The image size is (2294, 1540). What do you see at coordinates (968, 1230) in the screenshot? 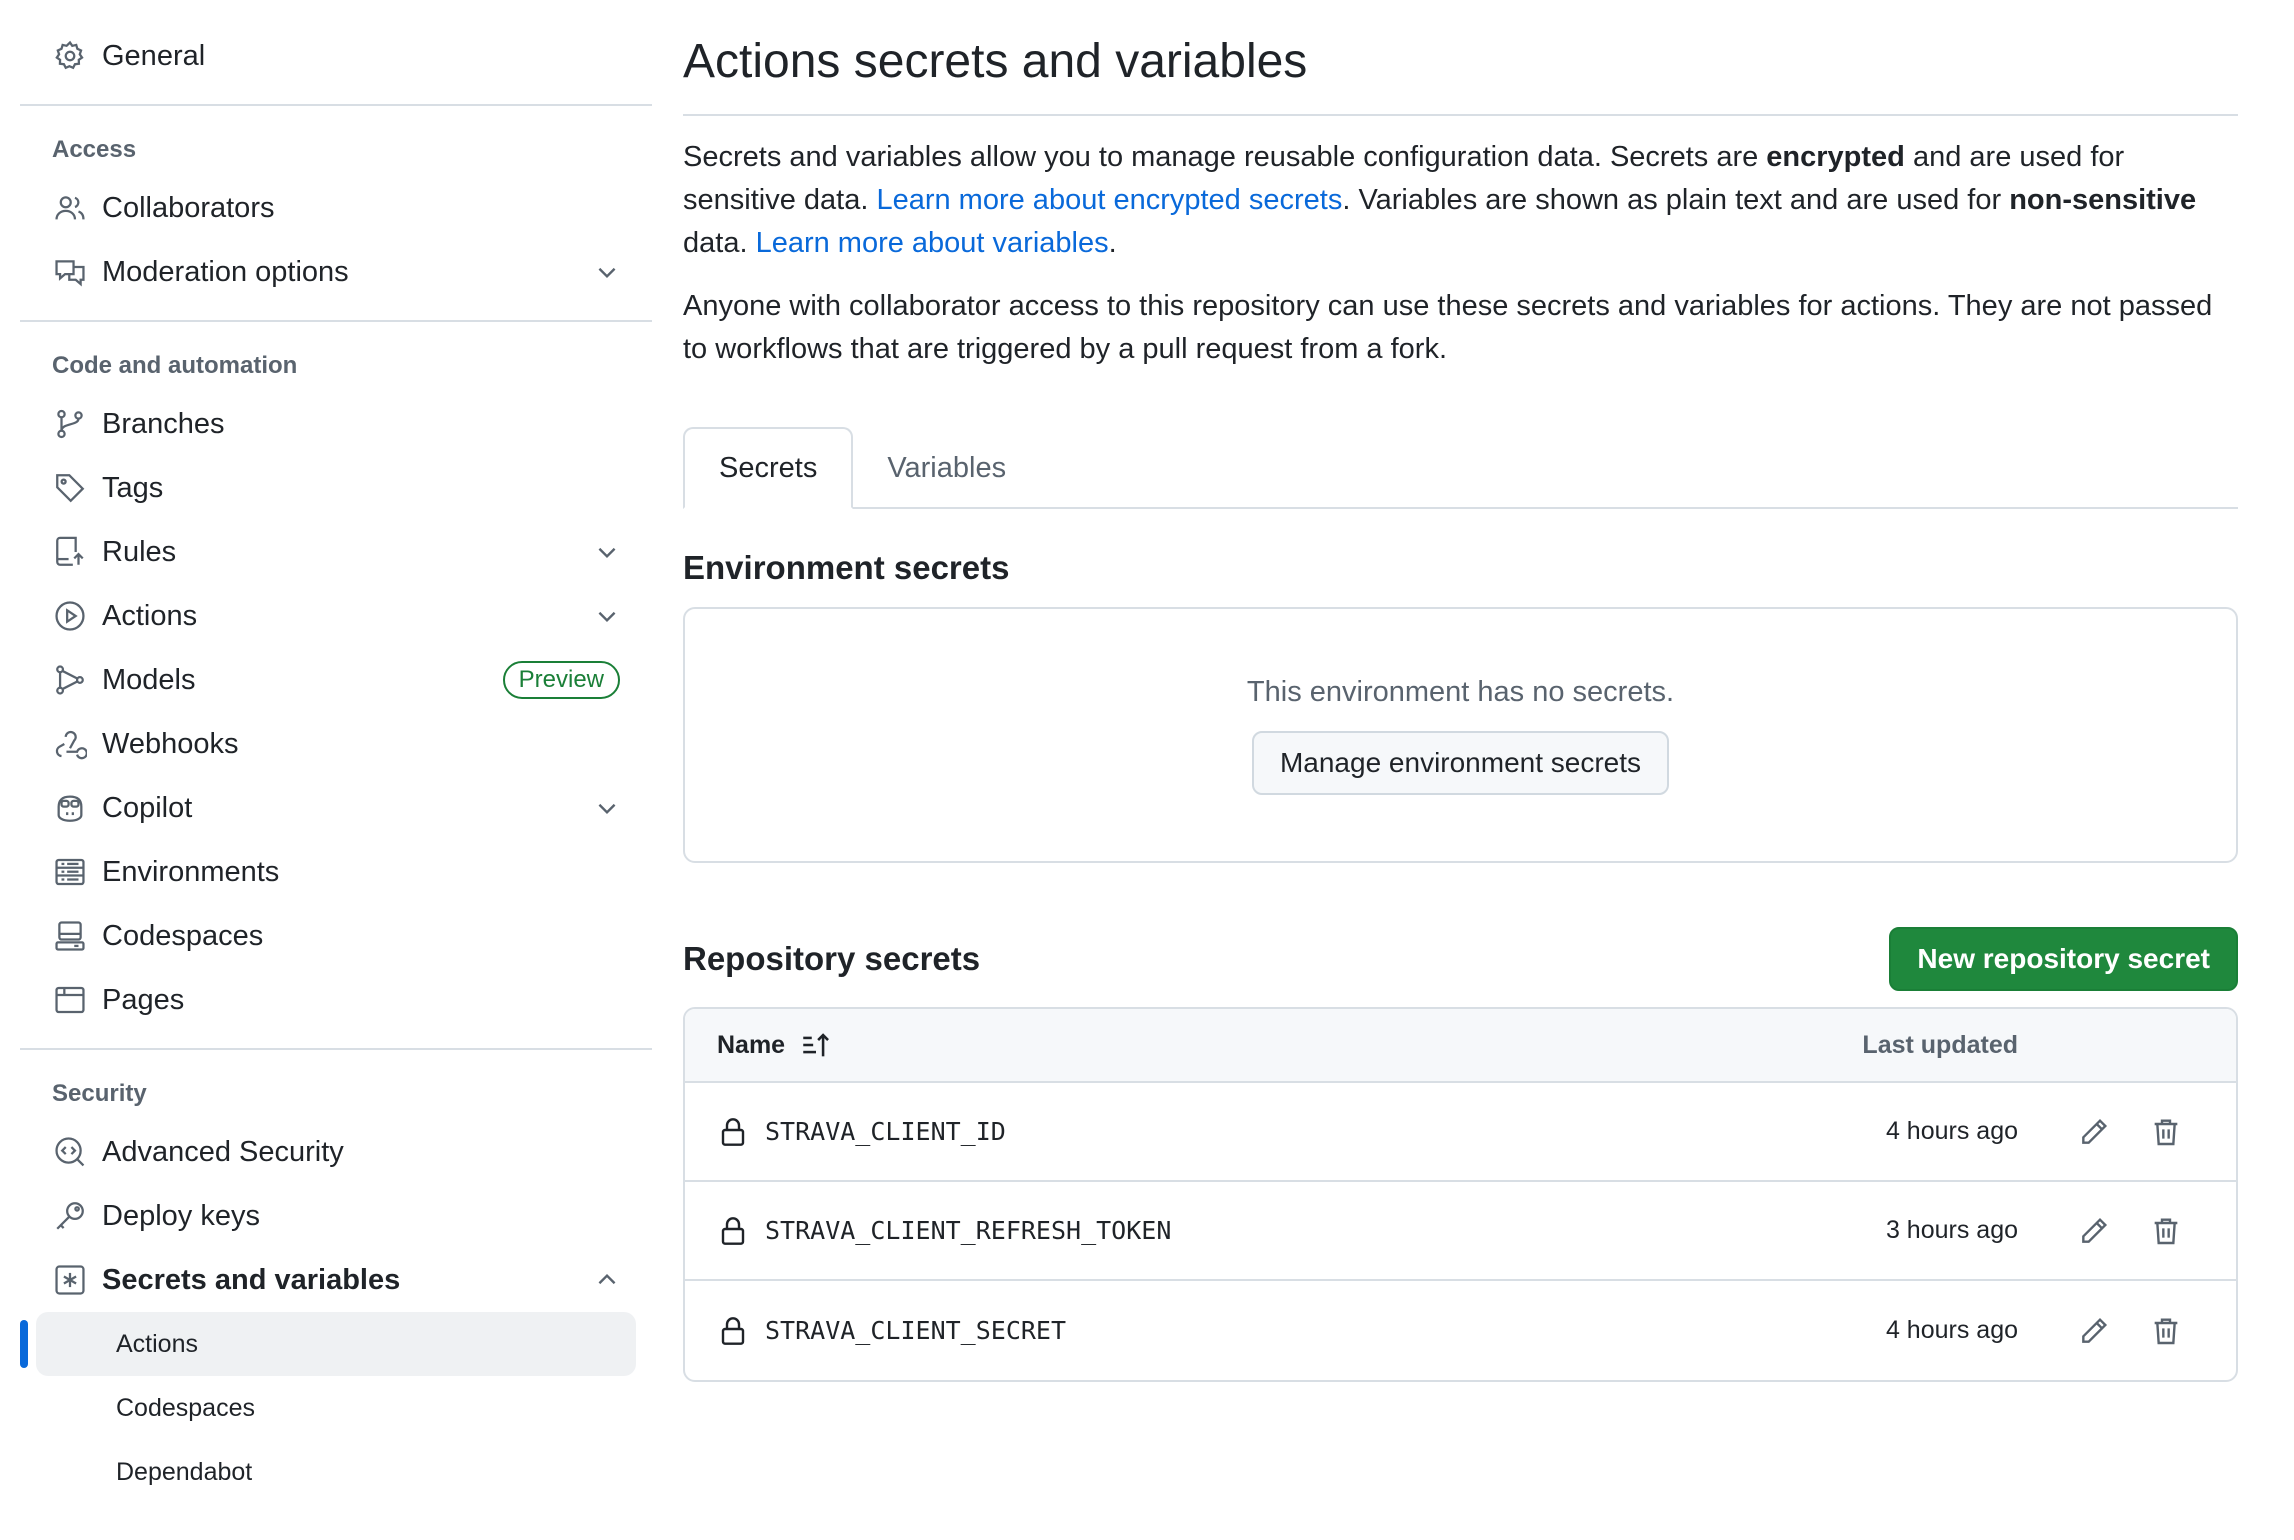
I see `secret-name: STRAVA_CLIENT_REFRESH_TOKEN` at bounding box center [968, 1230].